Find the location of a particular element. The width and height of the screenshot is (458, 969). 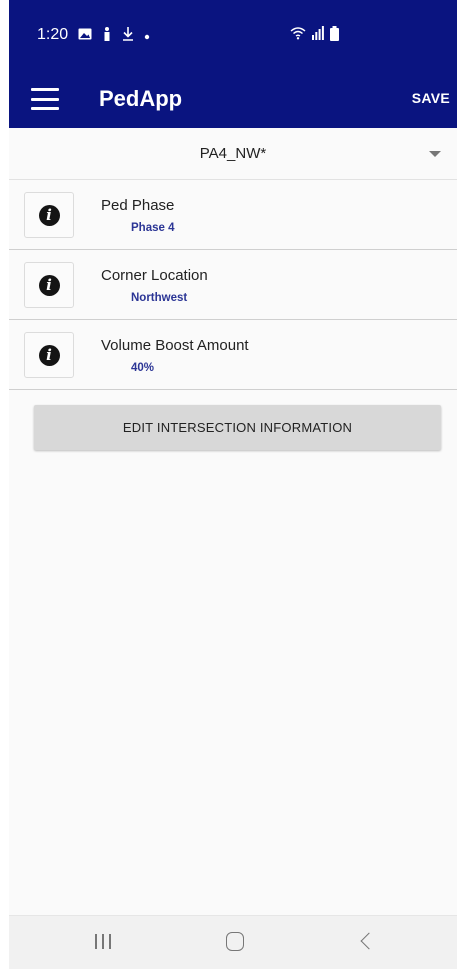

ped-phase-value: Phase 4 is located at coordinates (153, 228).